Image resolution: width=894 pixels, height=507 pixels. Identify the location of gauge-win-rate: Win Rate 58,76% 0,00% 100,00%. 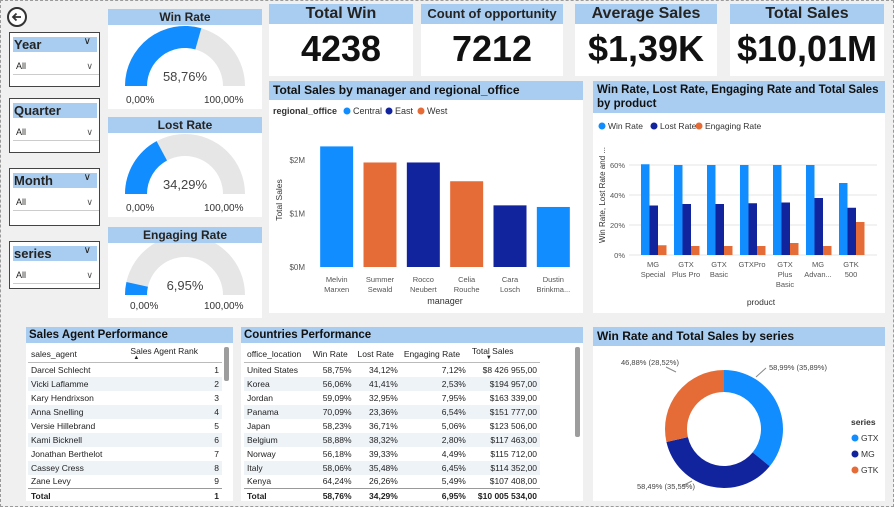
(185, 59).